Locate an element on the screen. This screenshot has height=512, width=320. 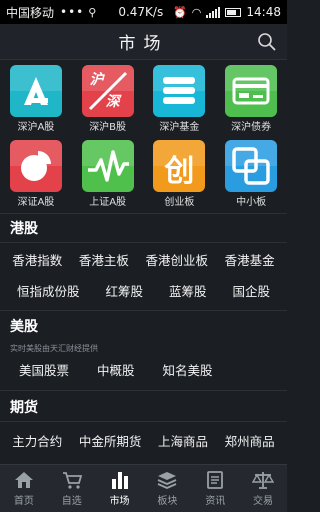
letter-a-icon is located at coordinates (35, 91).